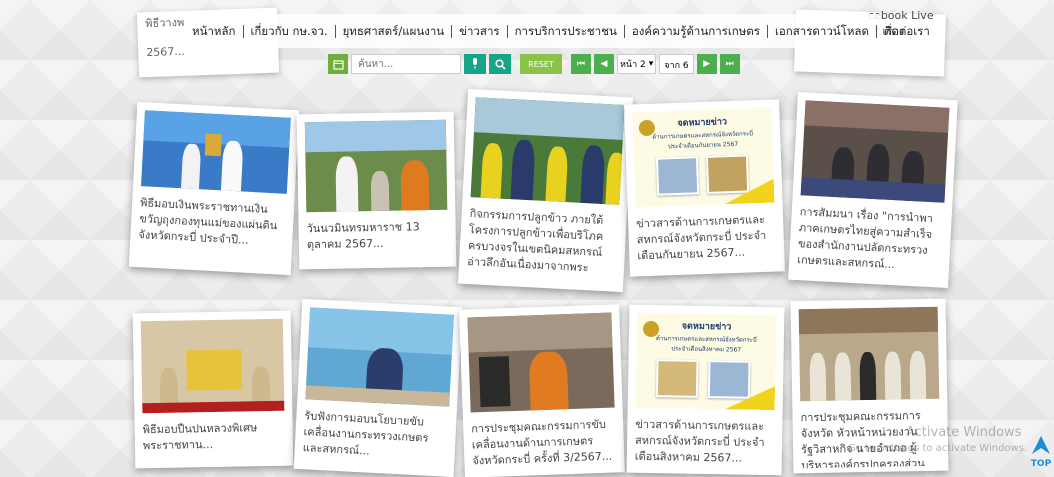 The height and width of the screenshot is (477, 1054). What do you see at coordinates (729, 64) in the screenshot?
I see `last-page-icon: ⏭` at bounding box center [729, 64].